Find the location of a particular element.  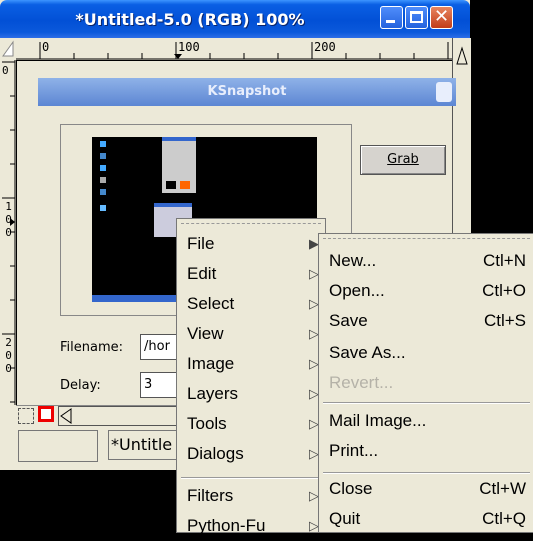

menu-item-shortcut: Ctl+S is located at coordinates (504, 320).